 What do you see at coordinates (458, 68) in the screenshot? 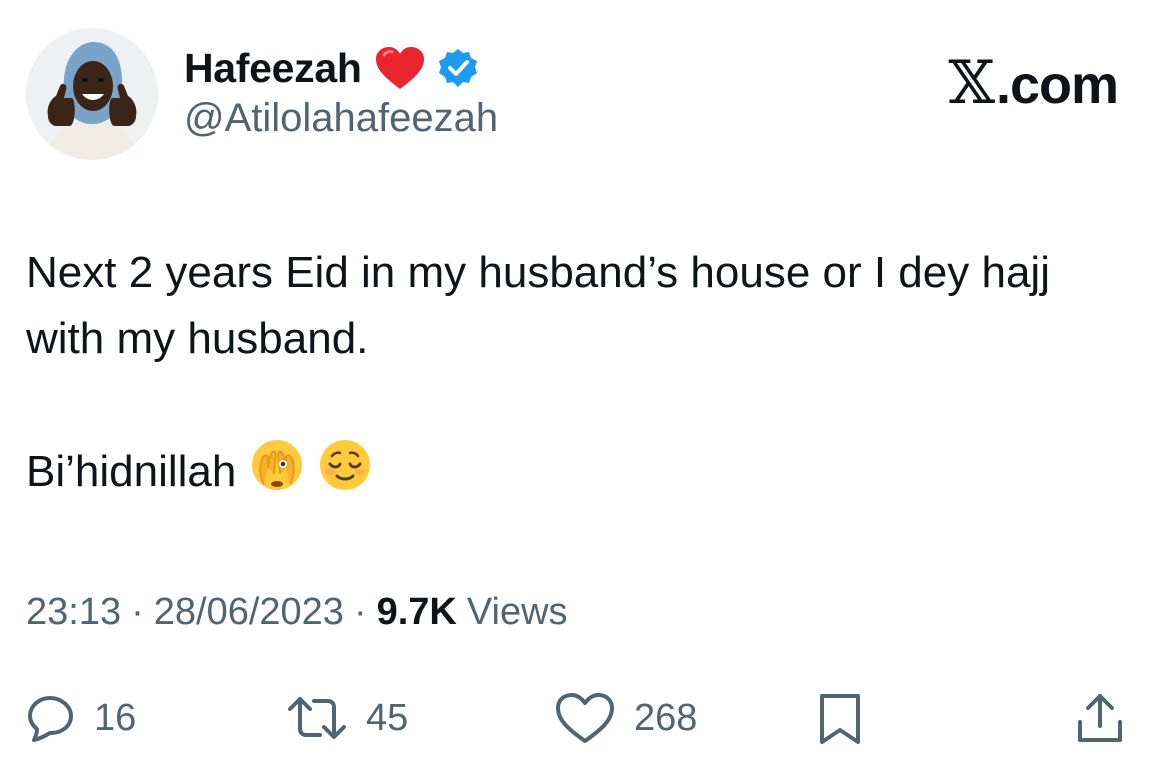
I see `verified-badge-icon` at bounding box center [458, 68].